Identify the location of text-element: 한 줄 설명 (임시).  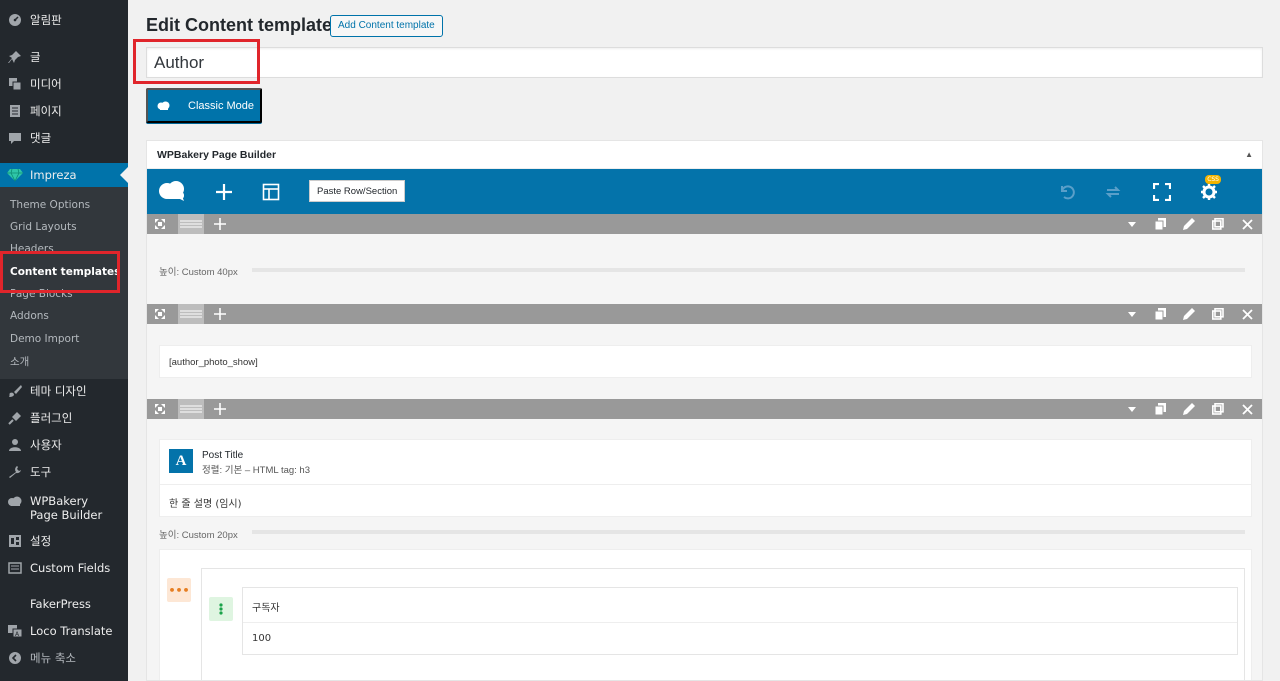
(705, 500).